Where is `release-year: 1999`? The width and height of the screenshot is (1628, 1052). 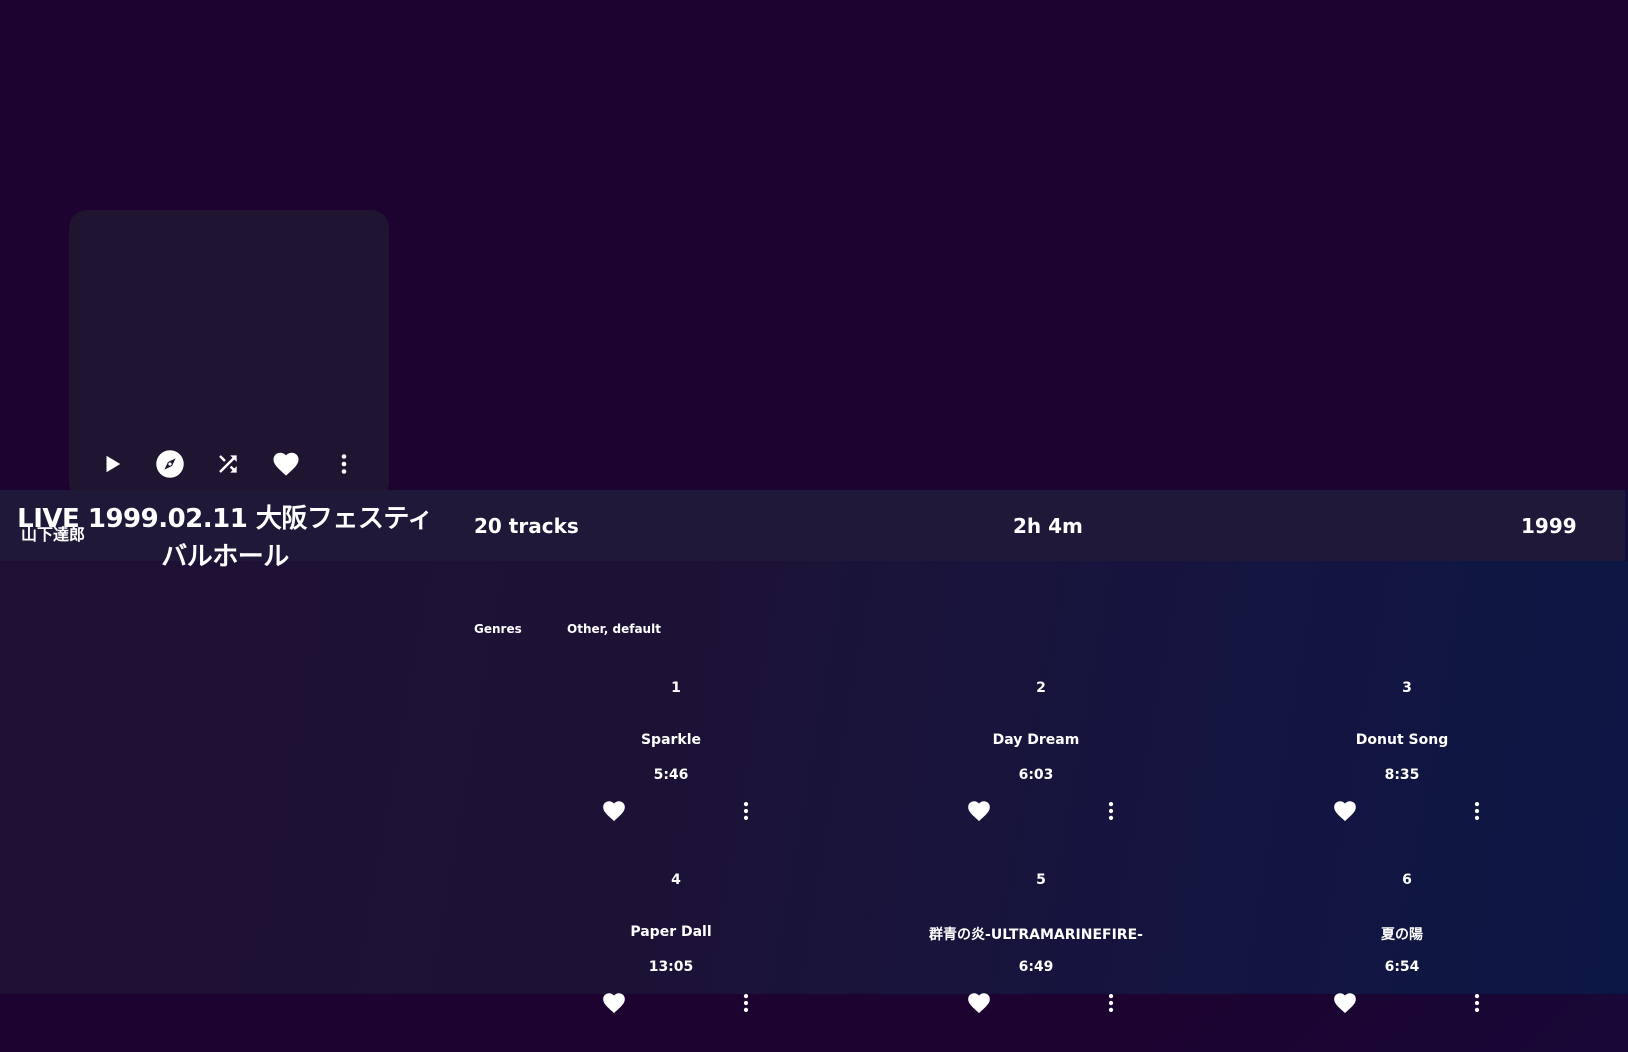 release-year: 1999 is located at coordinates (1549, 526).